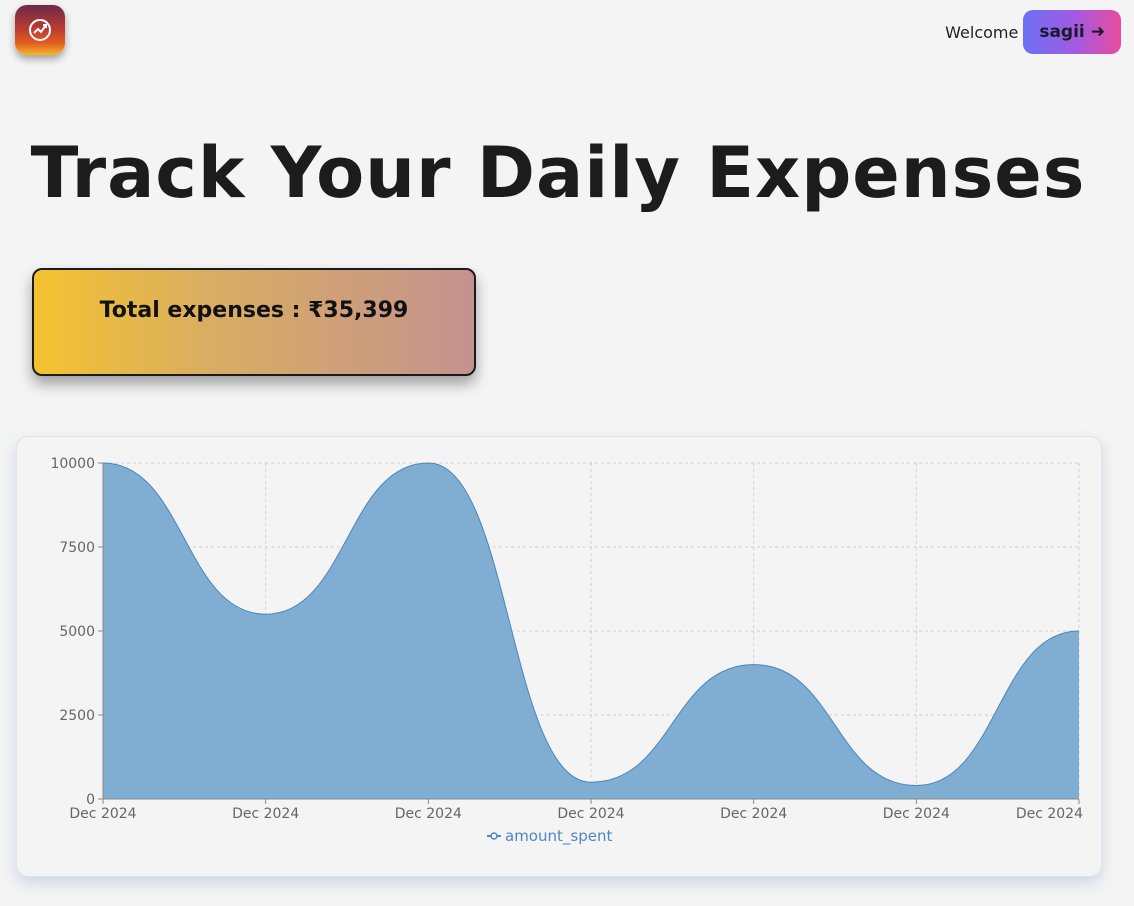 The height and width of the screenshot is (906, 1134). I want to click on arrow-right-icon: ➜, so click(1097, 32).